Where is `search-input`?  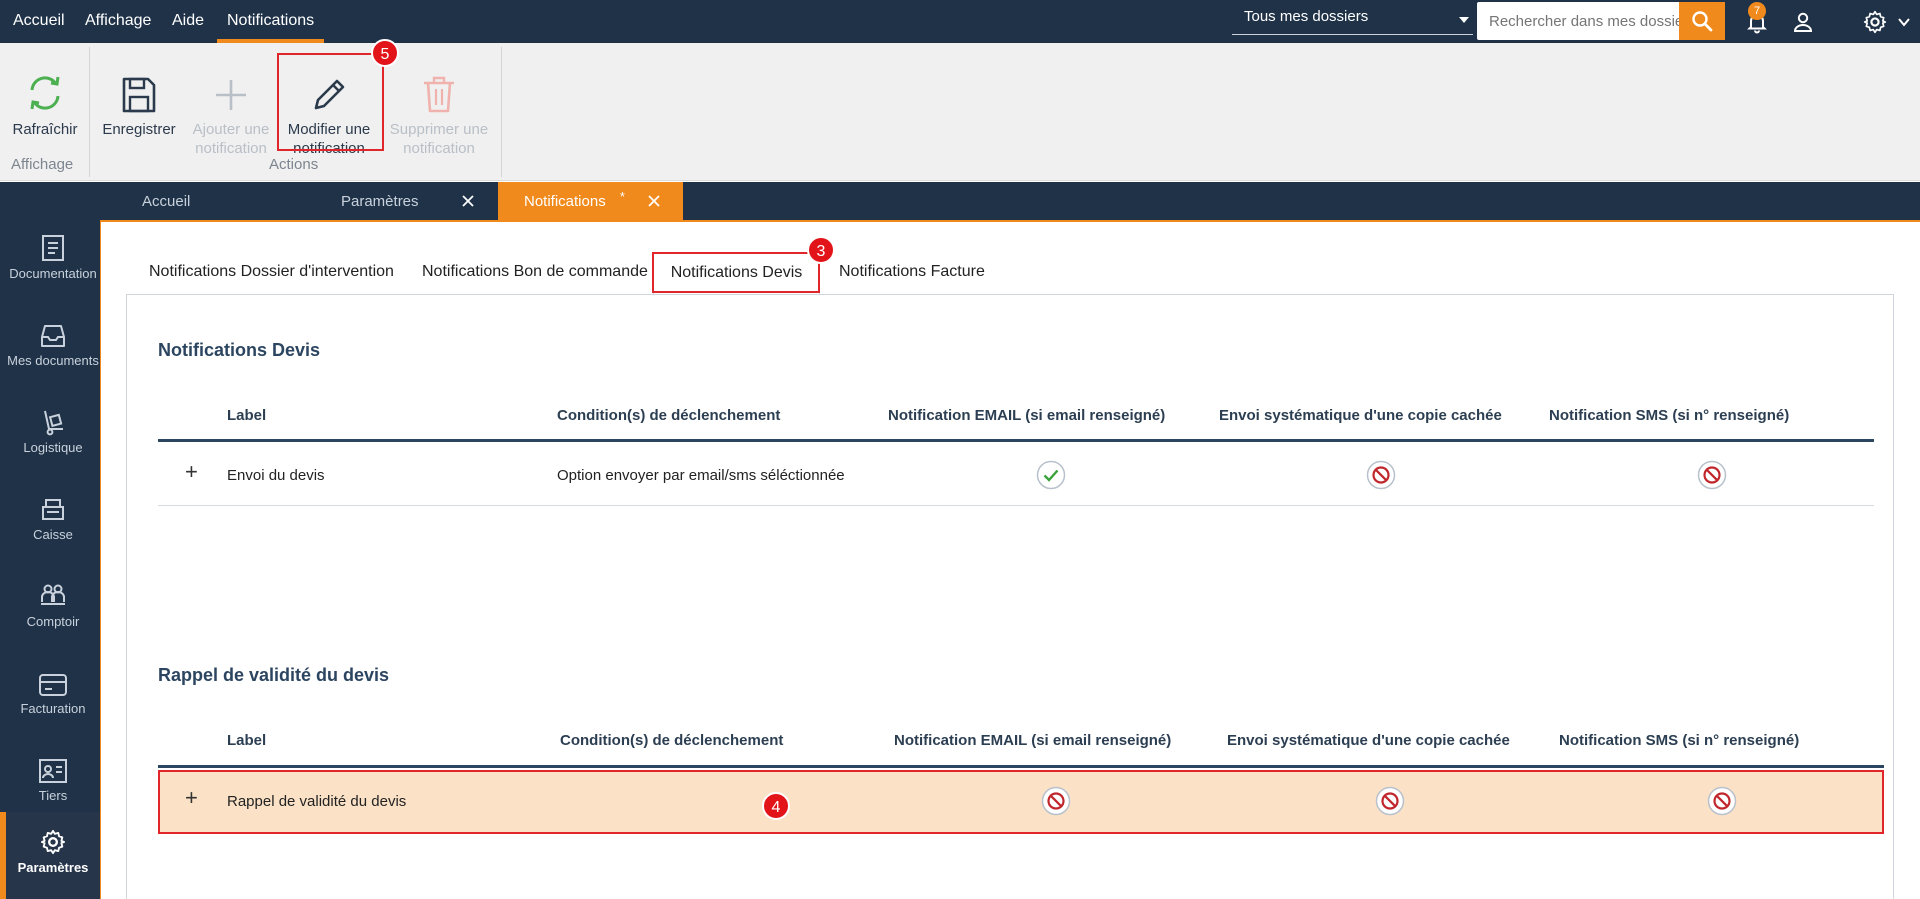 search-input is located at coordinates (1578, 21).